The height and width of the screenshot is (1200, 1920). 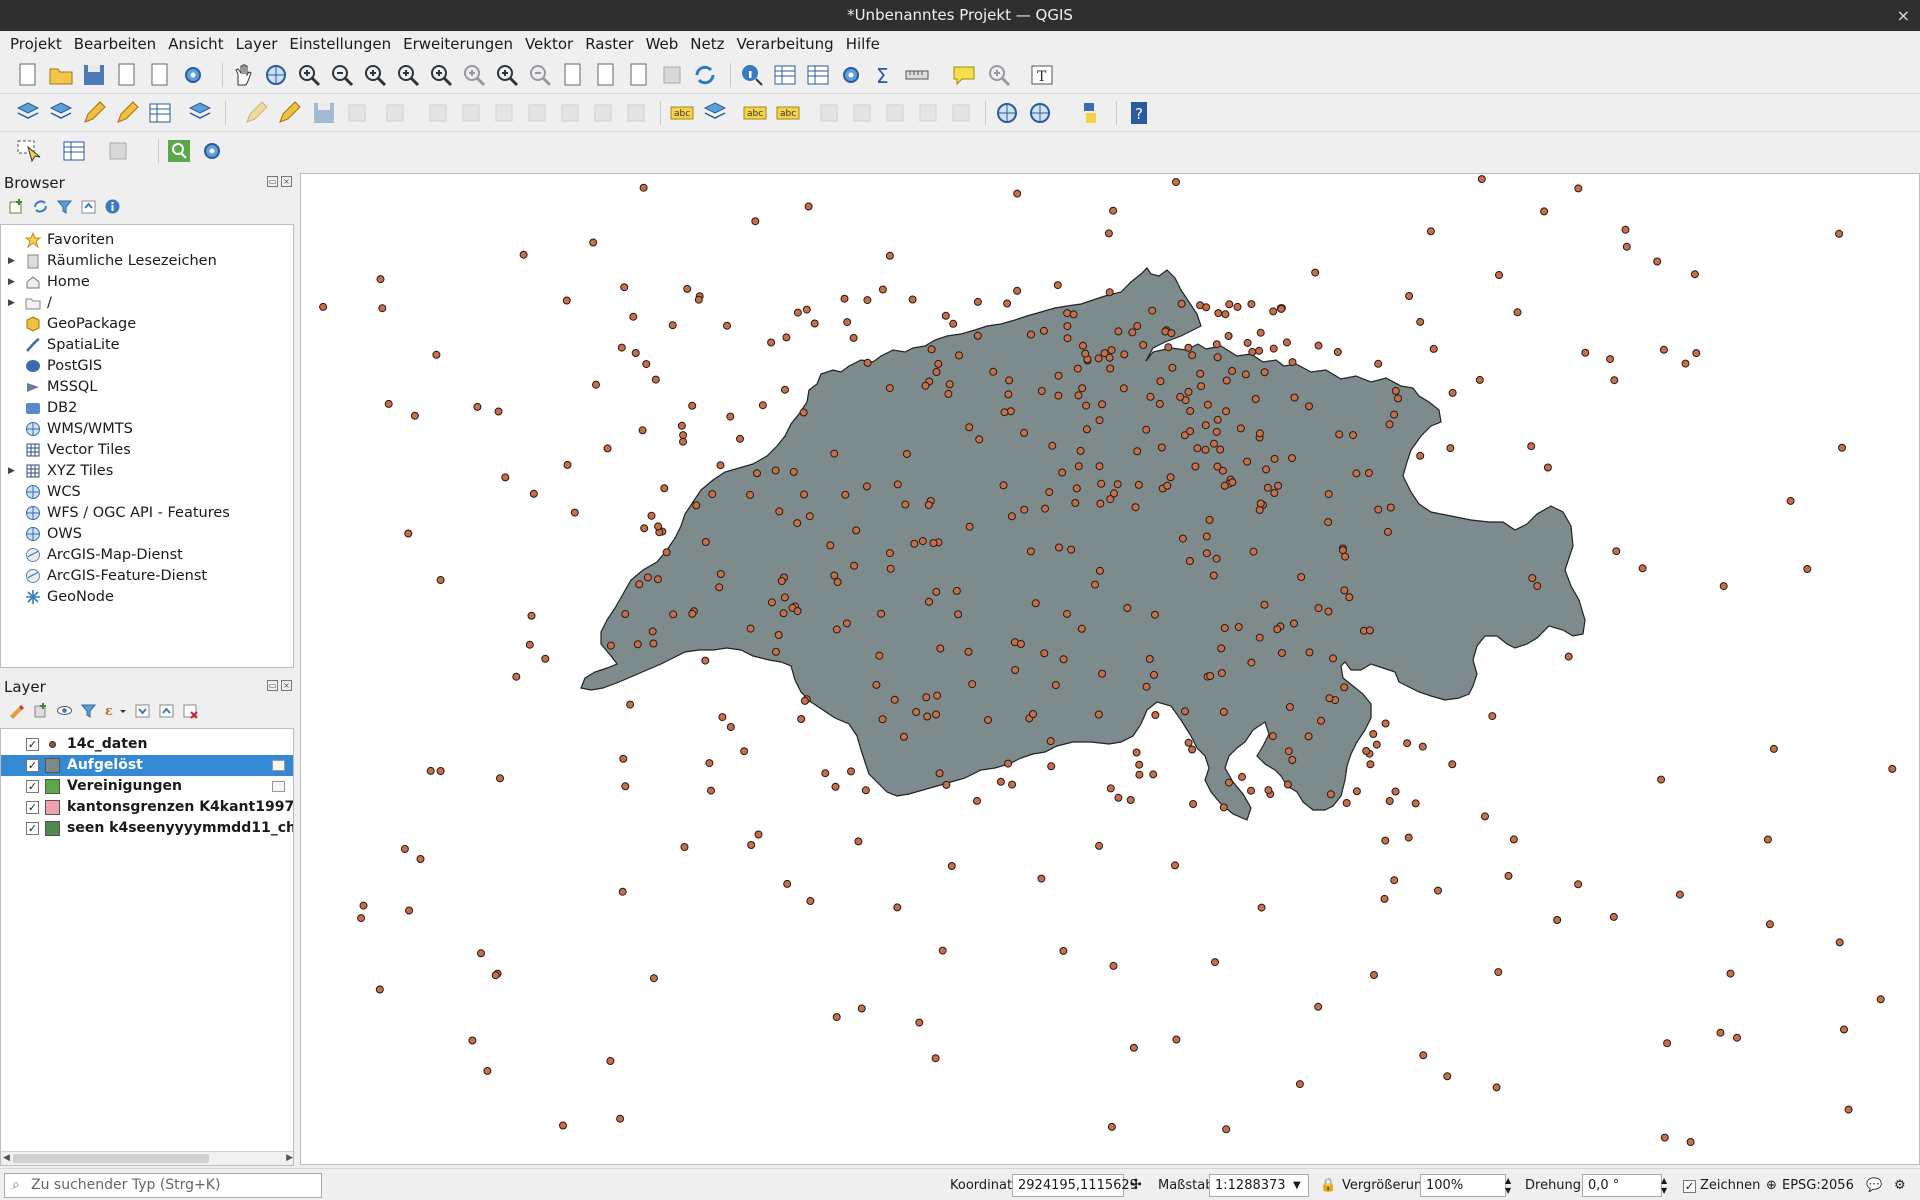 What do you see at coordinates (1042, 75) in the screenshot?
I see `text-annotation-icon: T` at bounding box center [1042, 75].